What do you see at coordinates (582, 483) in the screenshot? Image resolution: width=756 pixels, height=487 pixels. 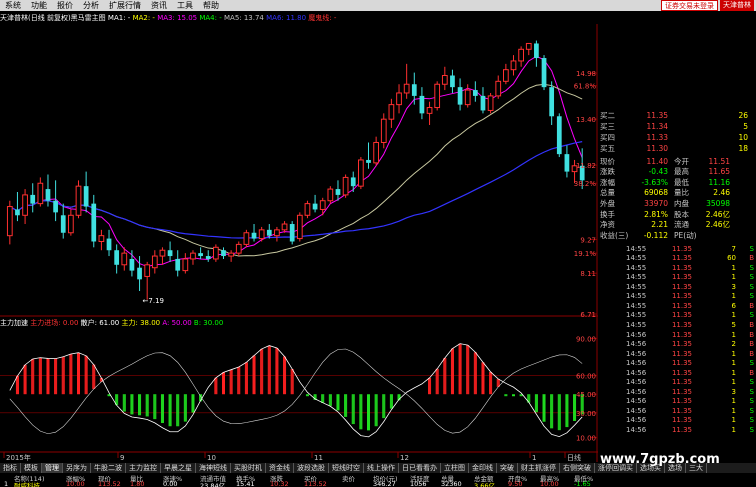 I see `table-cell: -1.65` at bounding box center [582, 483].